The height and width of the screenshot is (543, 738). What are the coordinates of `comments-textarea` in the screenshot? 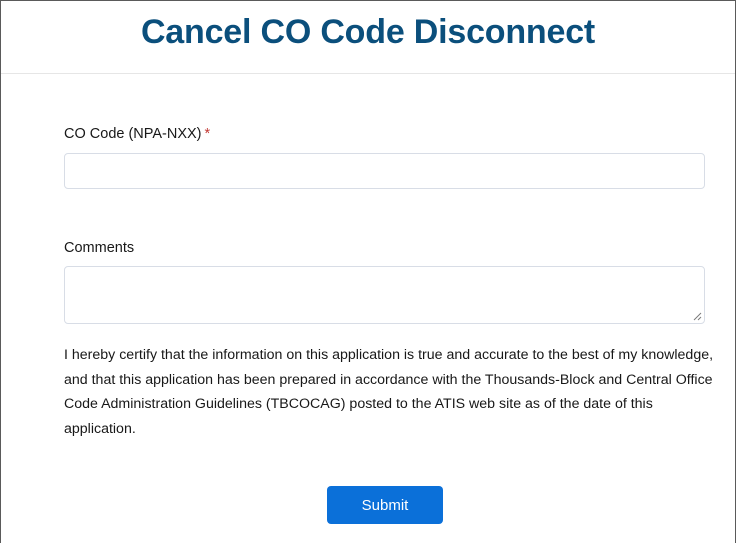 It's located at (384, 295).